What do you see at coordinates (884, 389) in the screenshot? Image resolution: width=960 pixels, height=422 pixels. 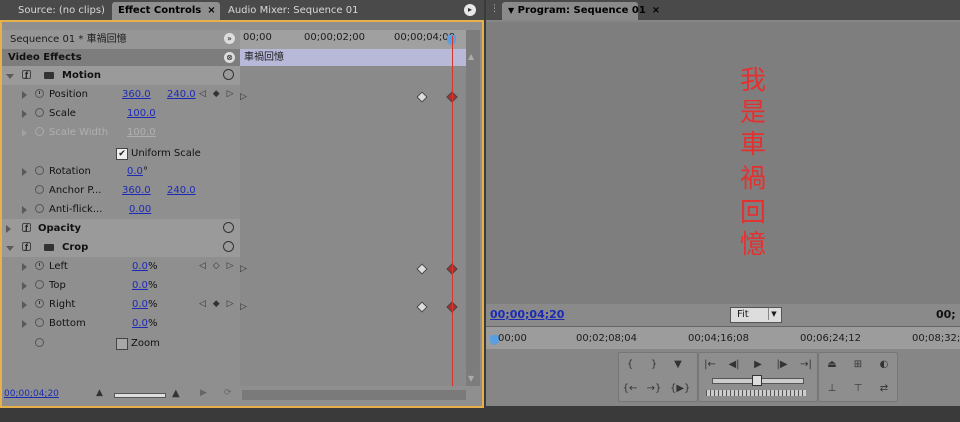 I see `export-frame-icon: ⇄` at bounding box center [884, 389].